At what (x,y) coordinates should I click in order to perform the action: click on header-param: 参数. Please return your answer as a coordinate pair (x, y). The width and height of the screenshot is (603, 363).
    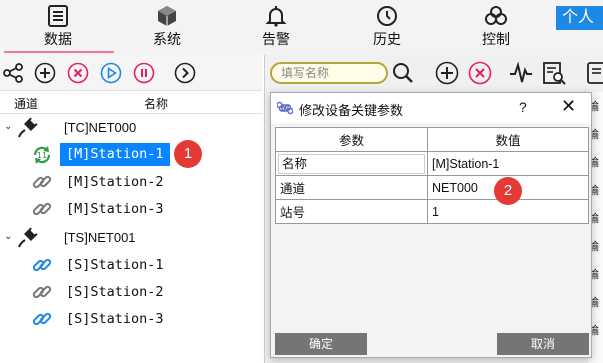
    Looking at the image, I should click on (351, 139).